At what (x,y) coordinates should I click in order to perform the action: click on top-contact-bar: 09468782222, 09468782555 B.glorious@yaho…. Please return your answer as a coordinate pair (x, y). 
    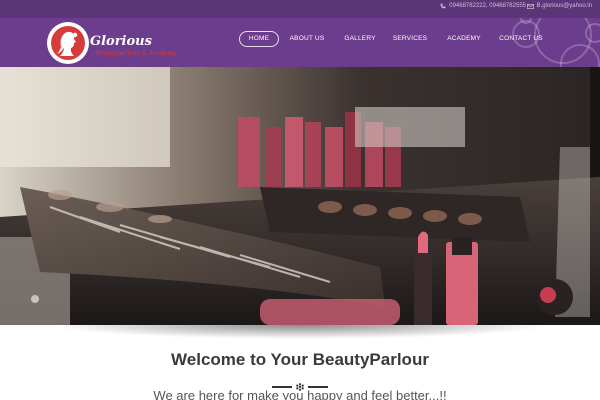
    Looking at the image, I should click on (300, 9).